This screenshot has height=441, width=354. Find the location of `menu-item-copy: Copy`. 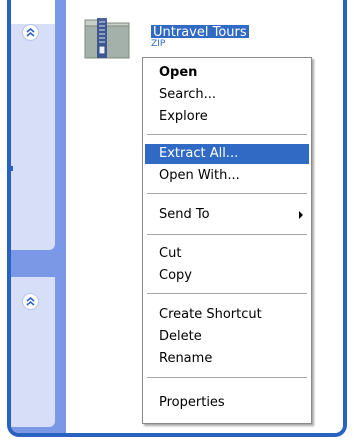

menu-item-copy: Copy is located at coordinates (227, 276).